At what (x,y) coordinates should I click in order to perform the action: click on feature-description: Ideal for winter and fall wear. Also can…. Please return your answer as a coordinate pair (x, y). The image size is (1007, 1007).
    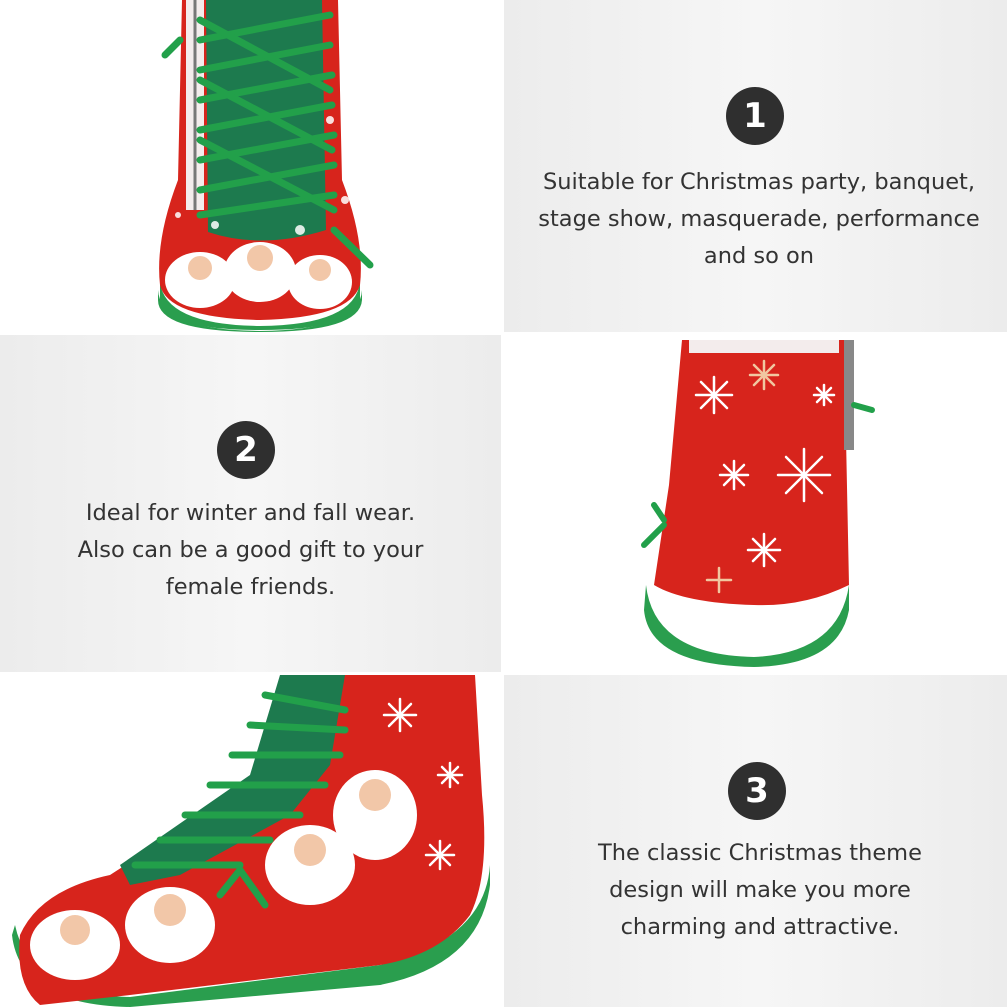
    Looking at the image, I should click on (250, 550).